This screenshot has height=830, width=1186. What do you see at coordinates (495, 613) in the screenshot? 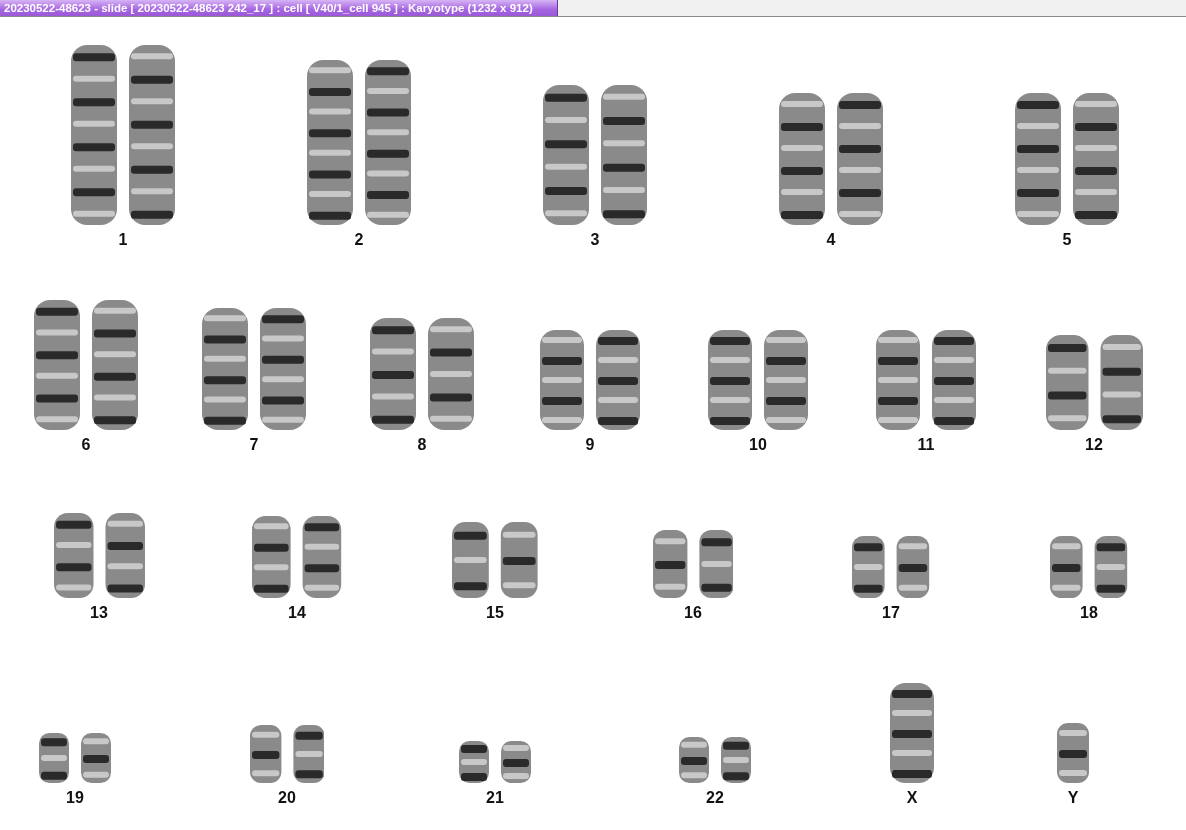
I see `chromosome-label: 15` at bounding box center [495, 613].